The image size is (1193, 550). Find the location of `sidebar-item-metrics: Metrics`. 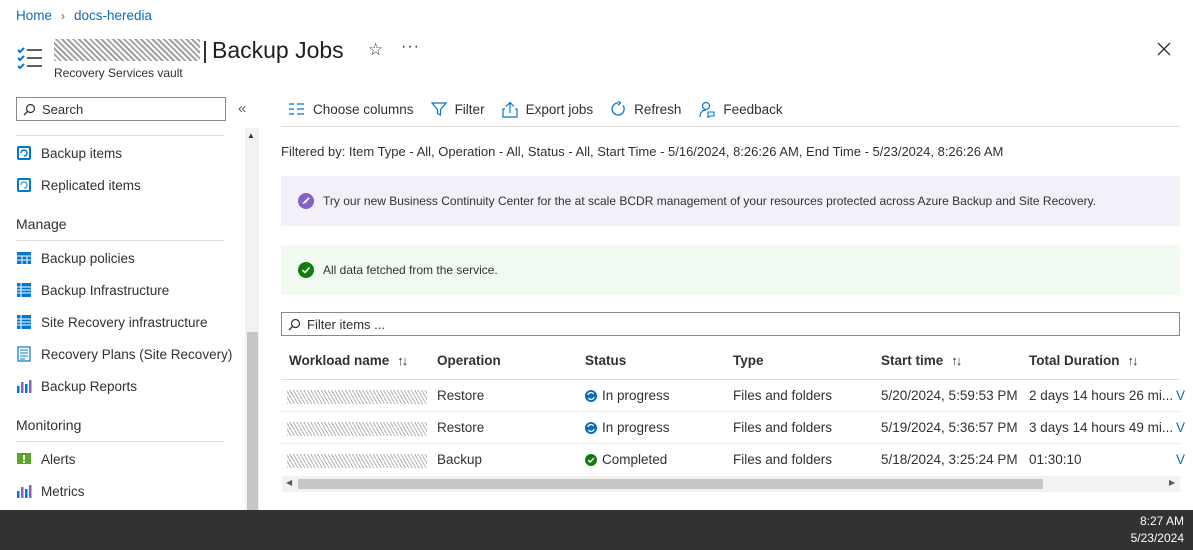

sidebar-item-metrics: Metrics is located at coordinates (50, 491).